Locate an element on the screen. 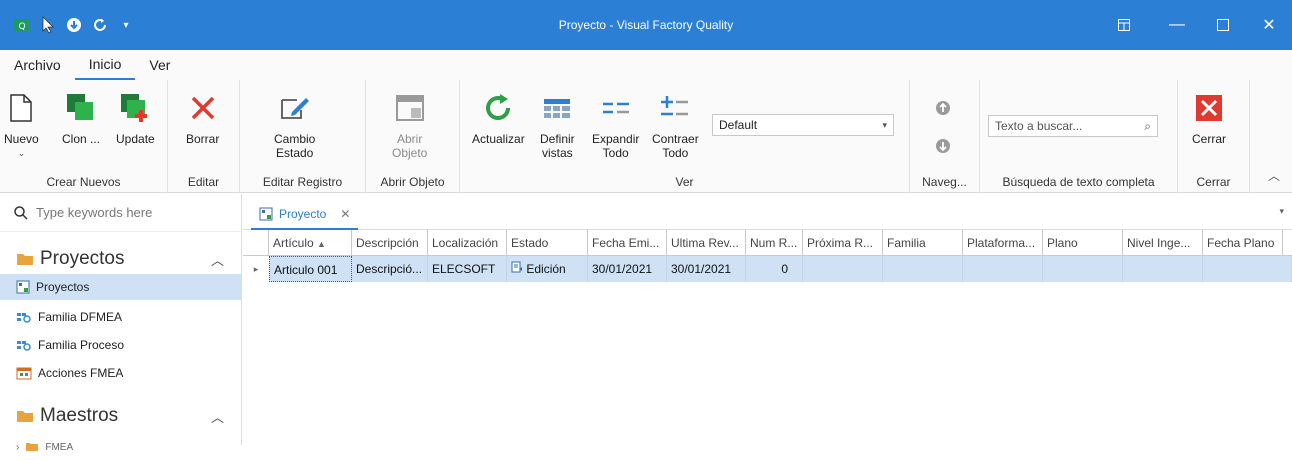 This screenshot has width=1292, height=460. actualizar-label: Actualizar is located at coordinates (498, 139).